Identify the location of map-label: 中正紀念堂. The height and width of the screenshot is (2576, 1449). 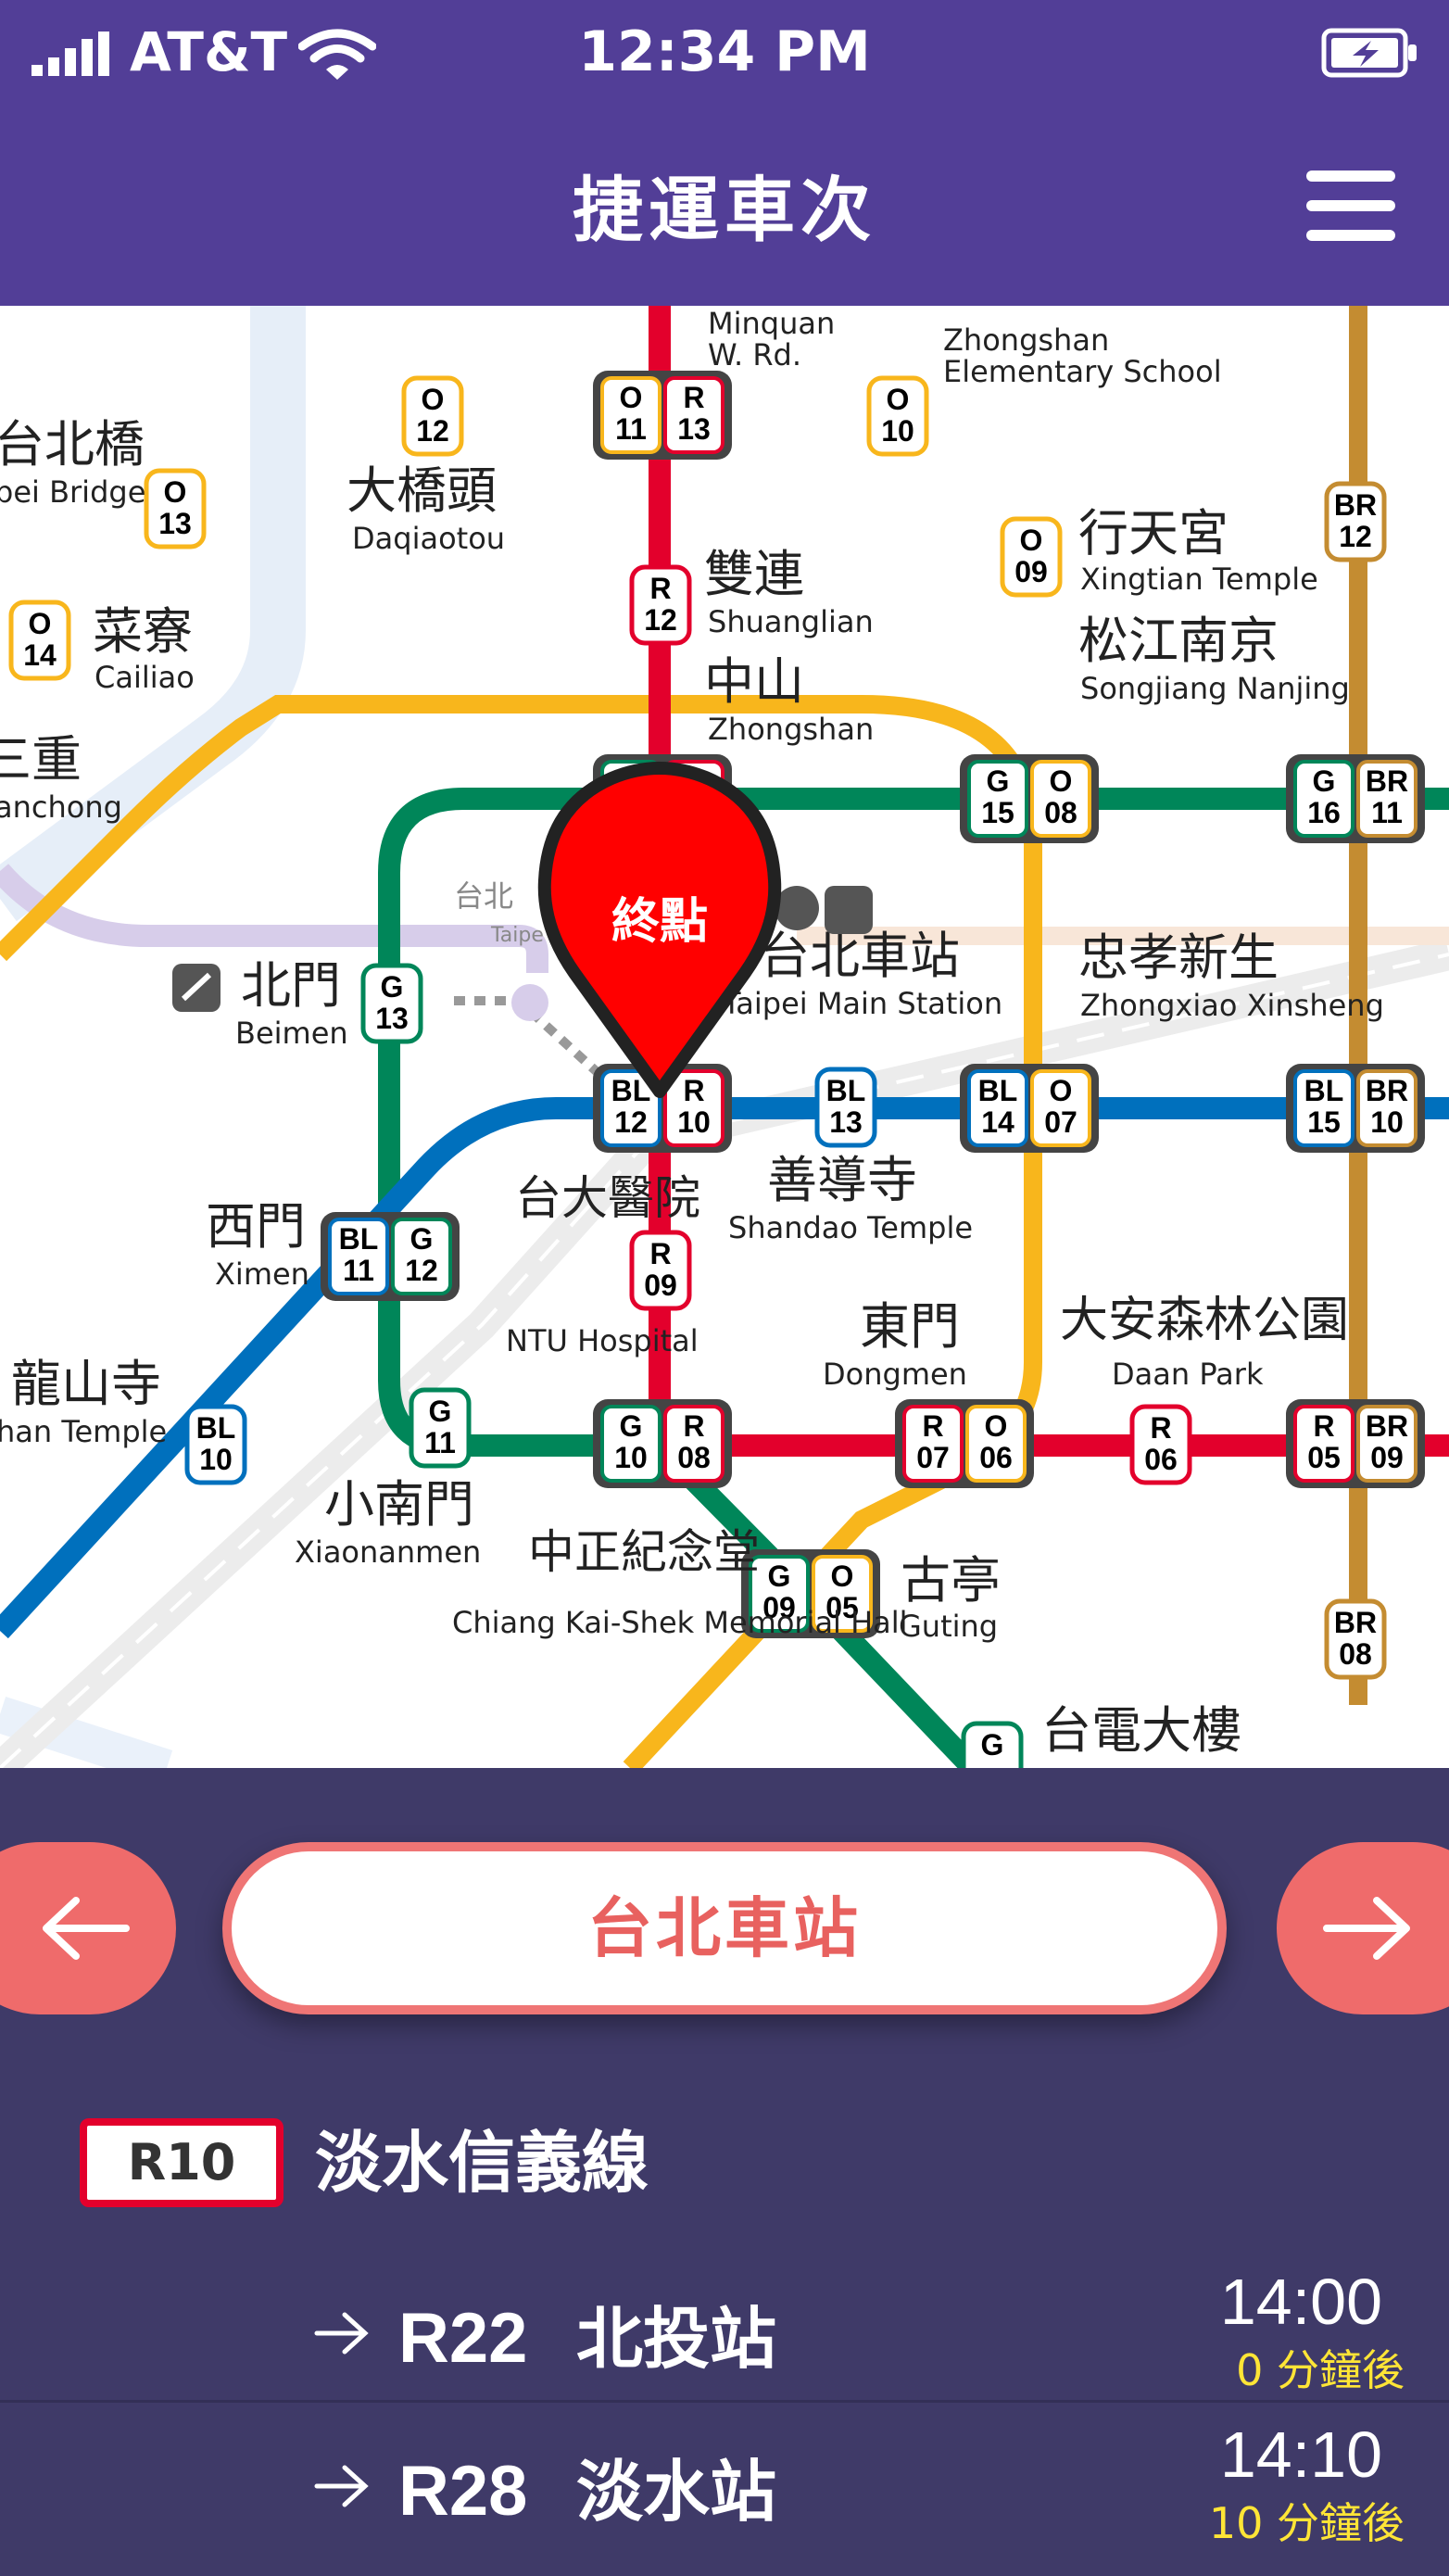
(644, 1552).